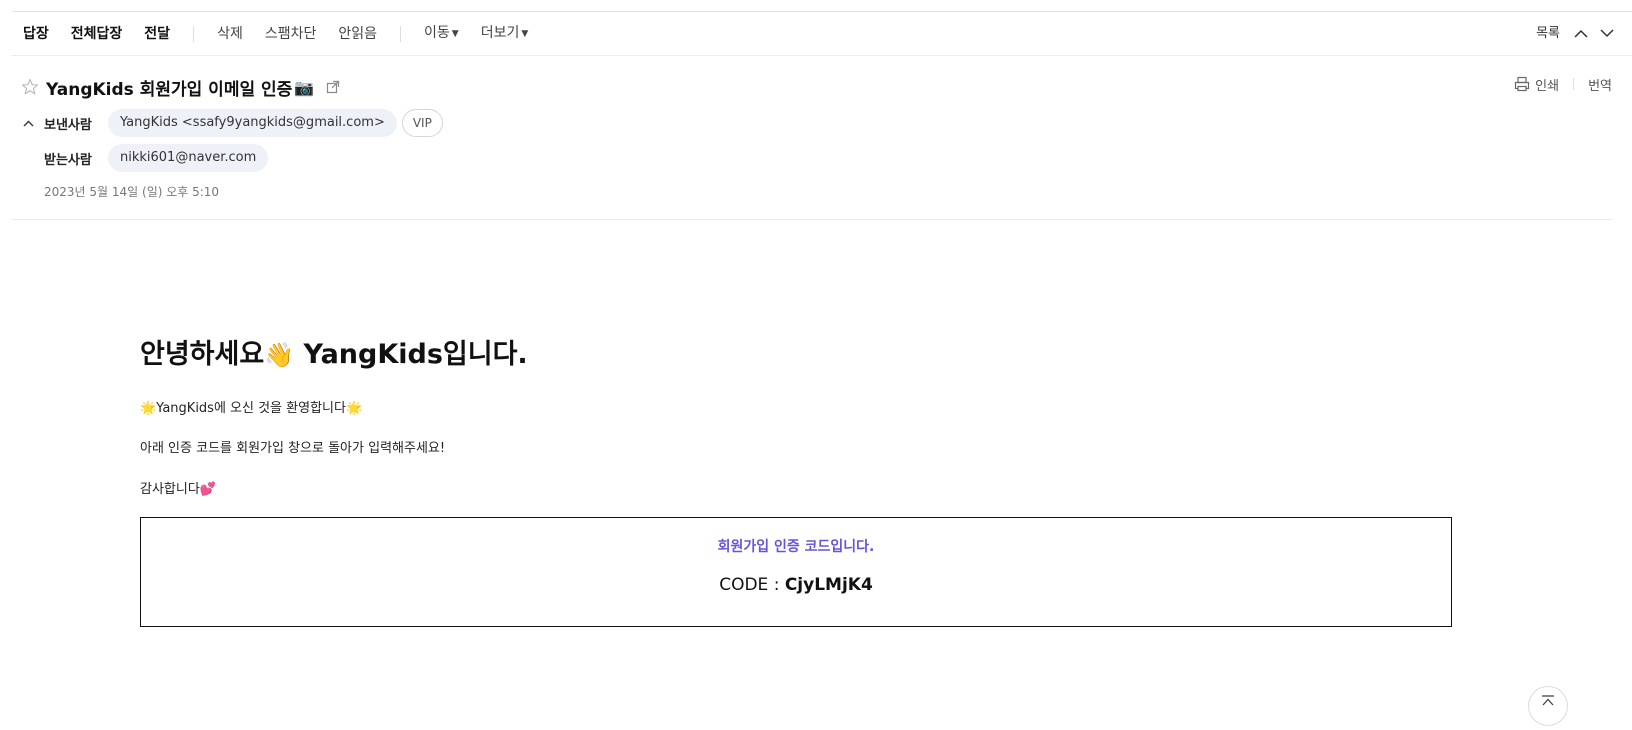 This screenshot has width=1632, height=730. I want to click on sender-address-chip: YangKids <ssafy9yangkids@gmail.com>, so click(252, 123).